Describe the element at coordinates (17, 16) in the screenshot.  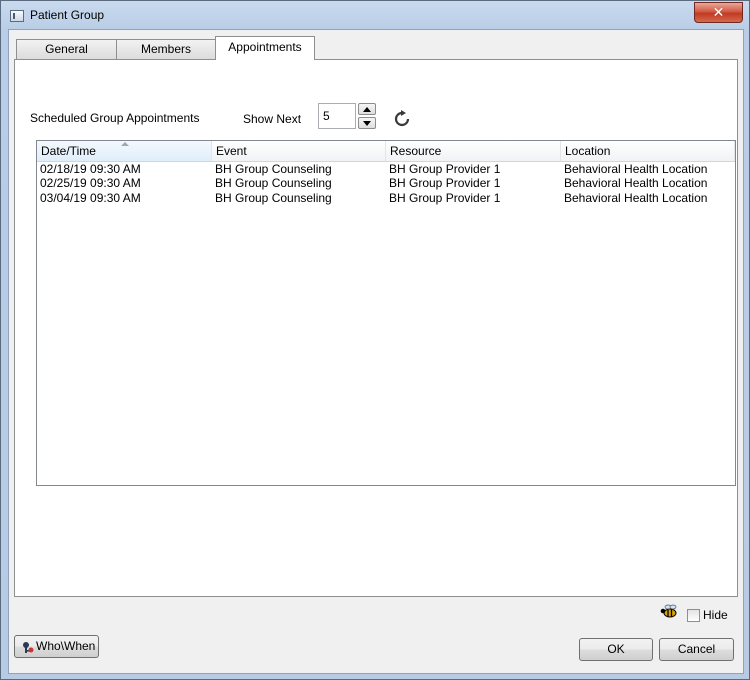
I see `window-icon` at that location.